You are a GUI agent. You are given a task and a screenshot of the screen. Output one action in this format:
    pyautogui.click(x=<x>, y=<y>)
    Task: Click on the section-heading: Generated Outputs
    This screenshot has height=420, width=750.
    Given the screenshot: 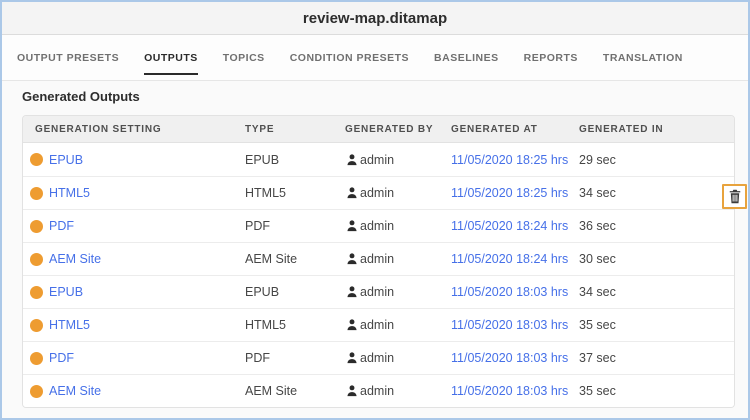 What is the action you would take?
    pyautogui.click(x=81, y=96)
    